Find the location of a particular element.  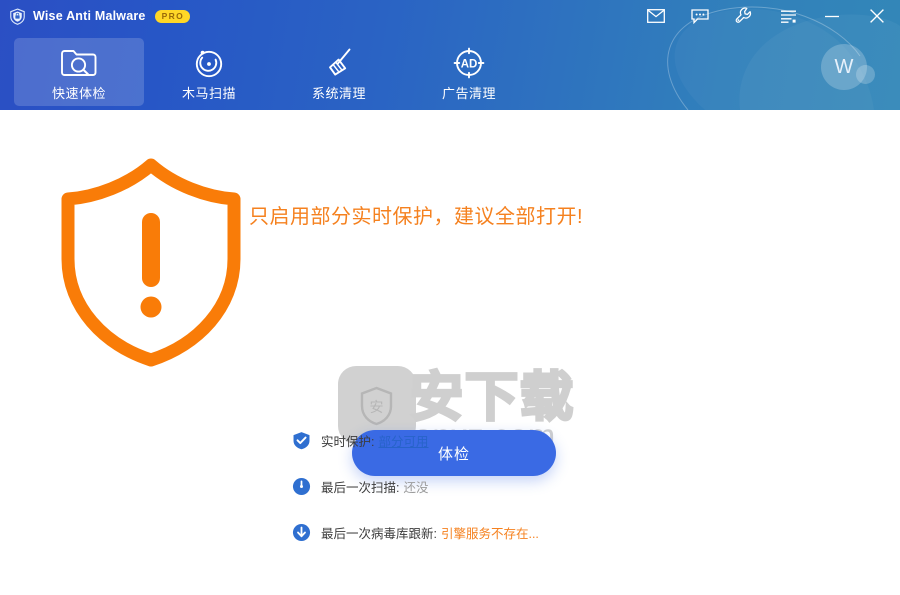

warning-shield-icon is located at coordinates (151, 262).